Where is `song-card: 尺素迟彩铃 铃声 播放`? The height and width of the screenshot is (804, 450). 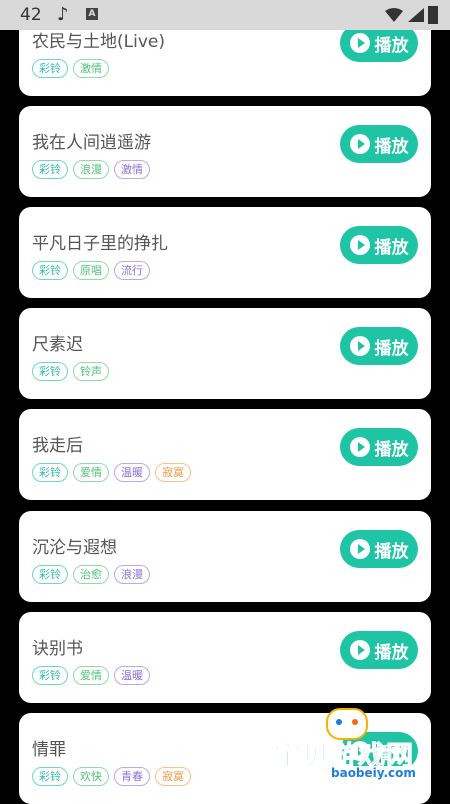 song-card: 尺素迟彩铃 铃声 播放 is located at coordinates (225, 353).